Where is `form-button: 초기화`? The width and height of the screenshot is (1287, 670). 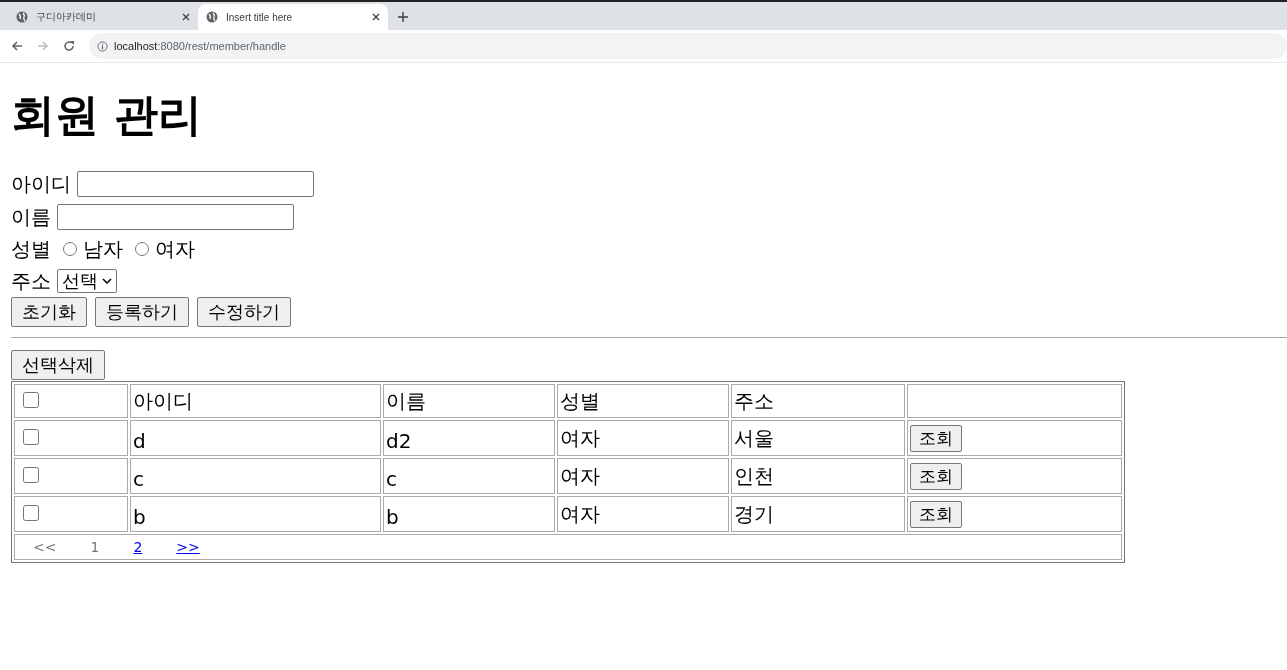 form-button: 초기화 is located at coordinates (49, 312).